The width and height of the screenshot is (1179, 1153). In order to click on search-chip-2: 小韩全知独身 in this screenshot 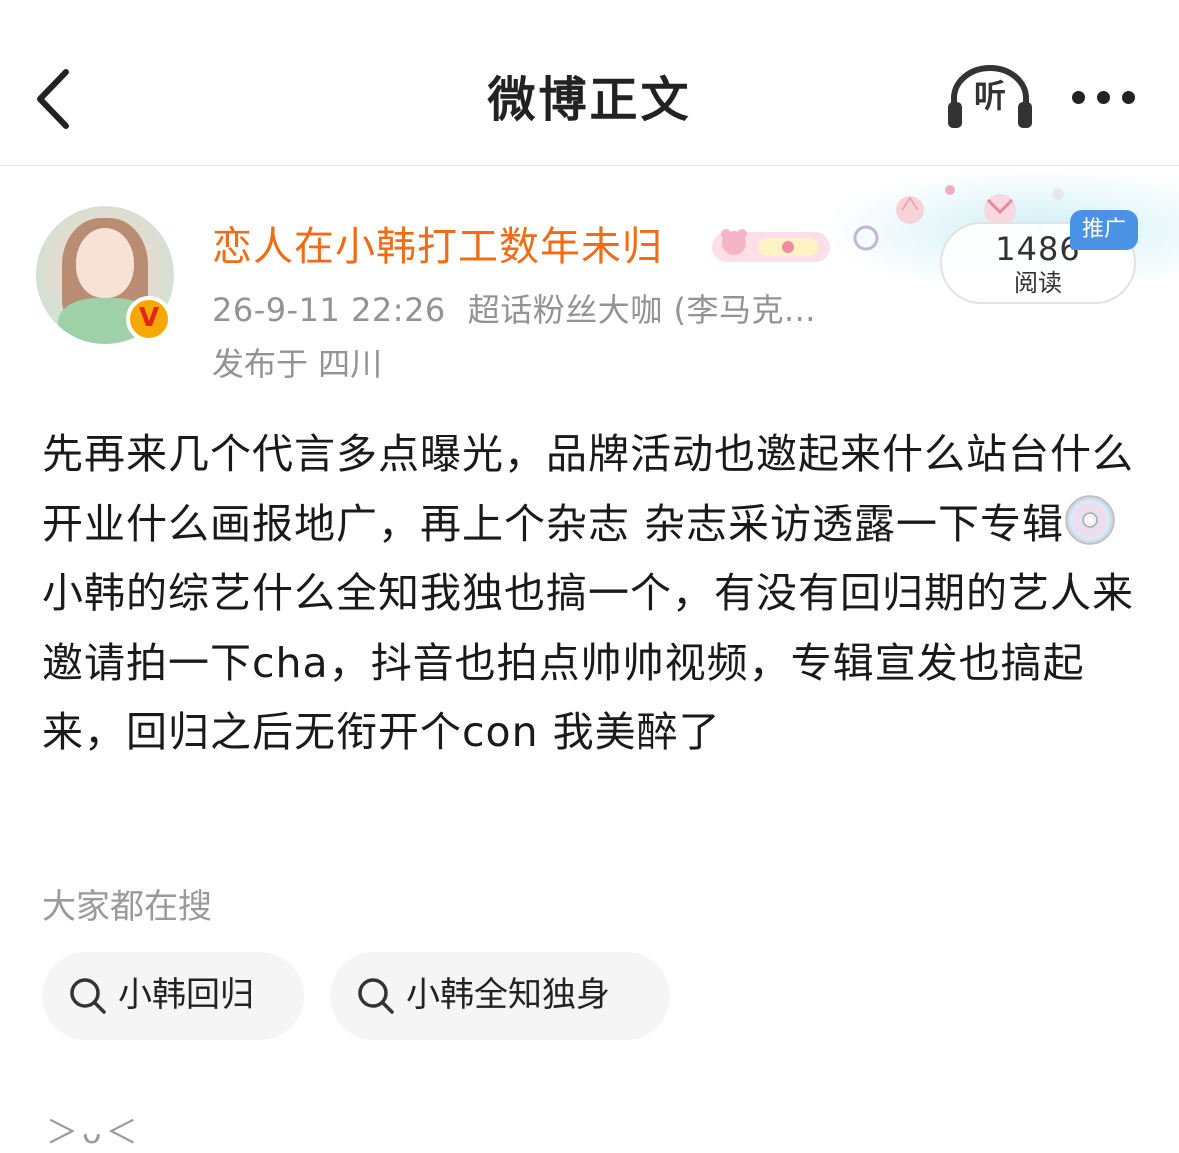, I will do `click(500, 996)`.